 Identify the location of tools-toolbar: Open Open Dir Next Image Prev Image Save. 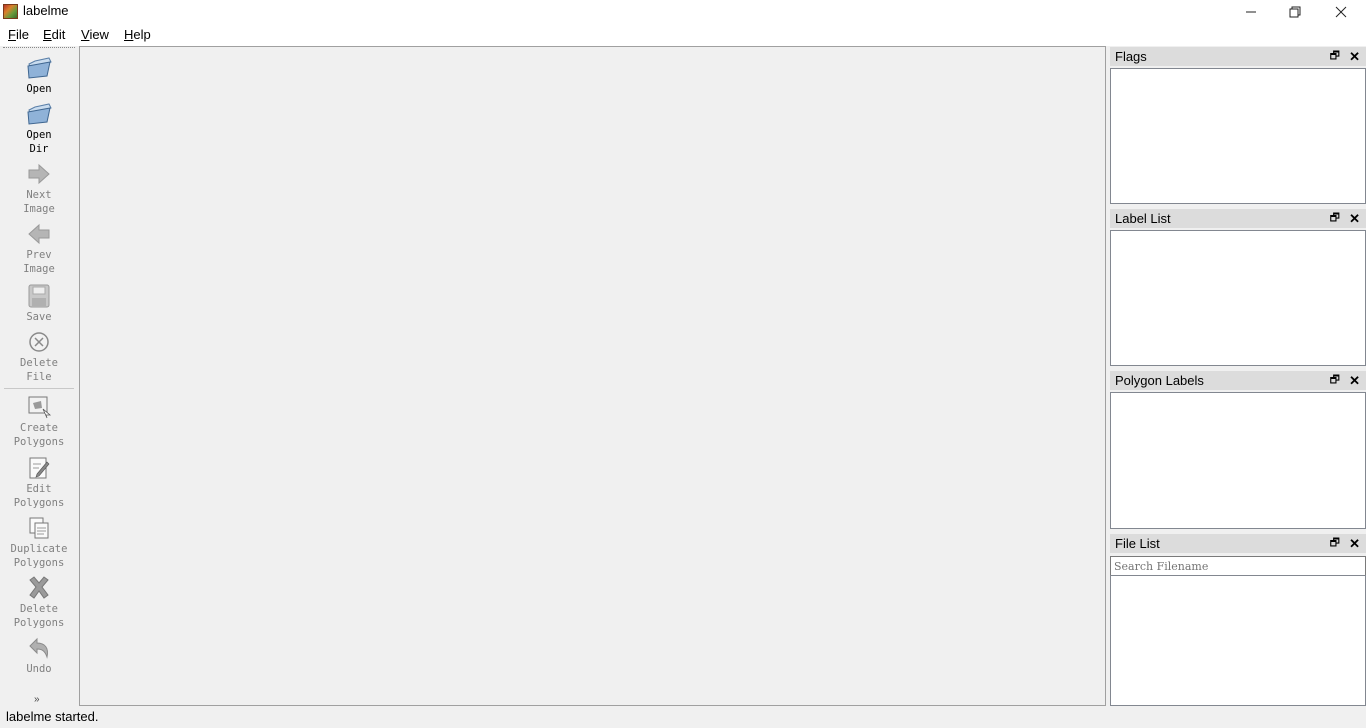
(39, 376).